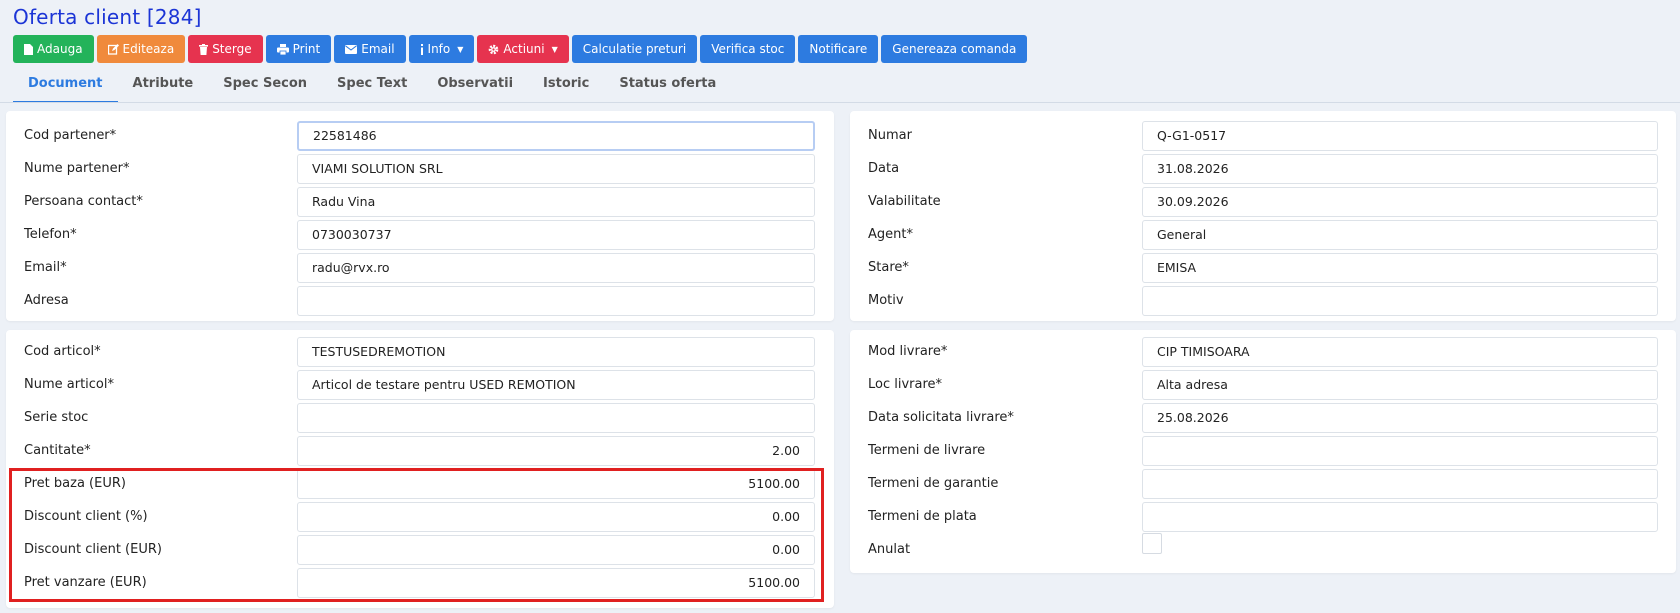 The height and width of the screenshot is (613, 1680). I want to click on form-row: Persoana contact* Radu Vina, so click(420, 201).